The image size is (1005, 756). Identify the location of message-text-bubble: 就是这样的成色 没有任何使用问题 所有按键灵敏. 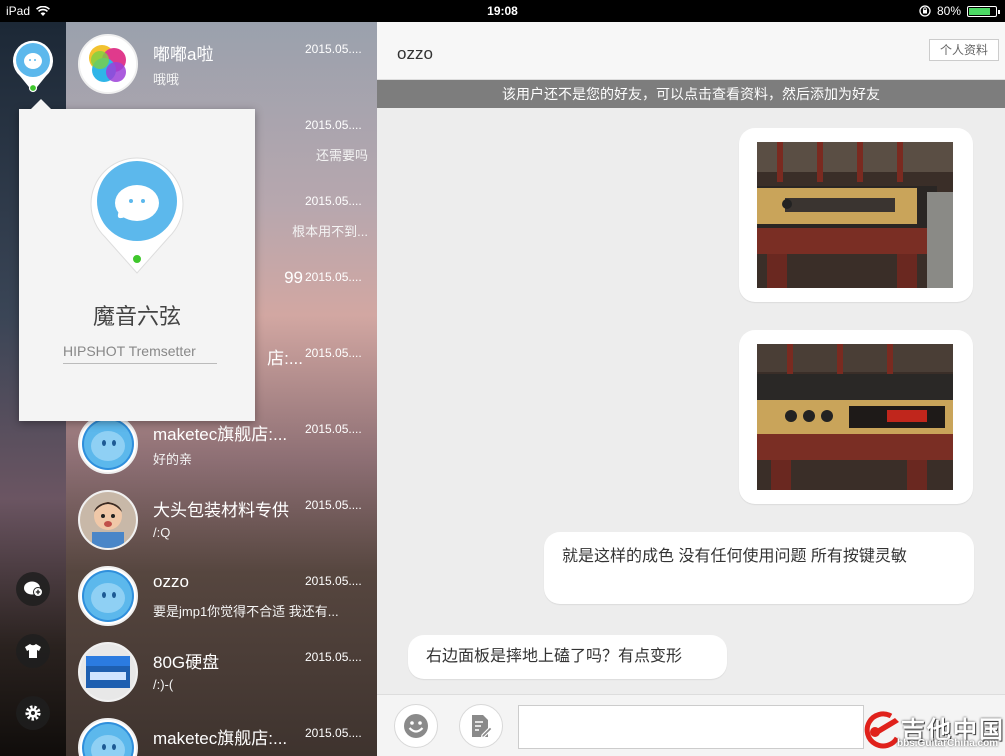
(759, 568).